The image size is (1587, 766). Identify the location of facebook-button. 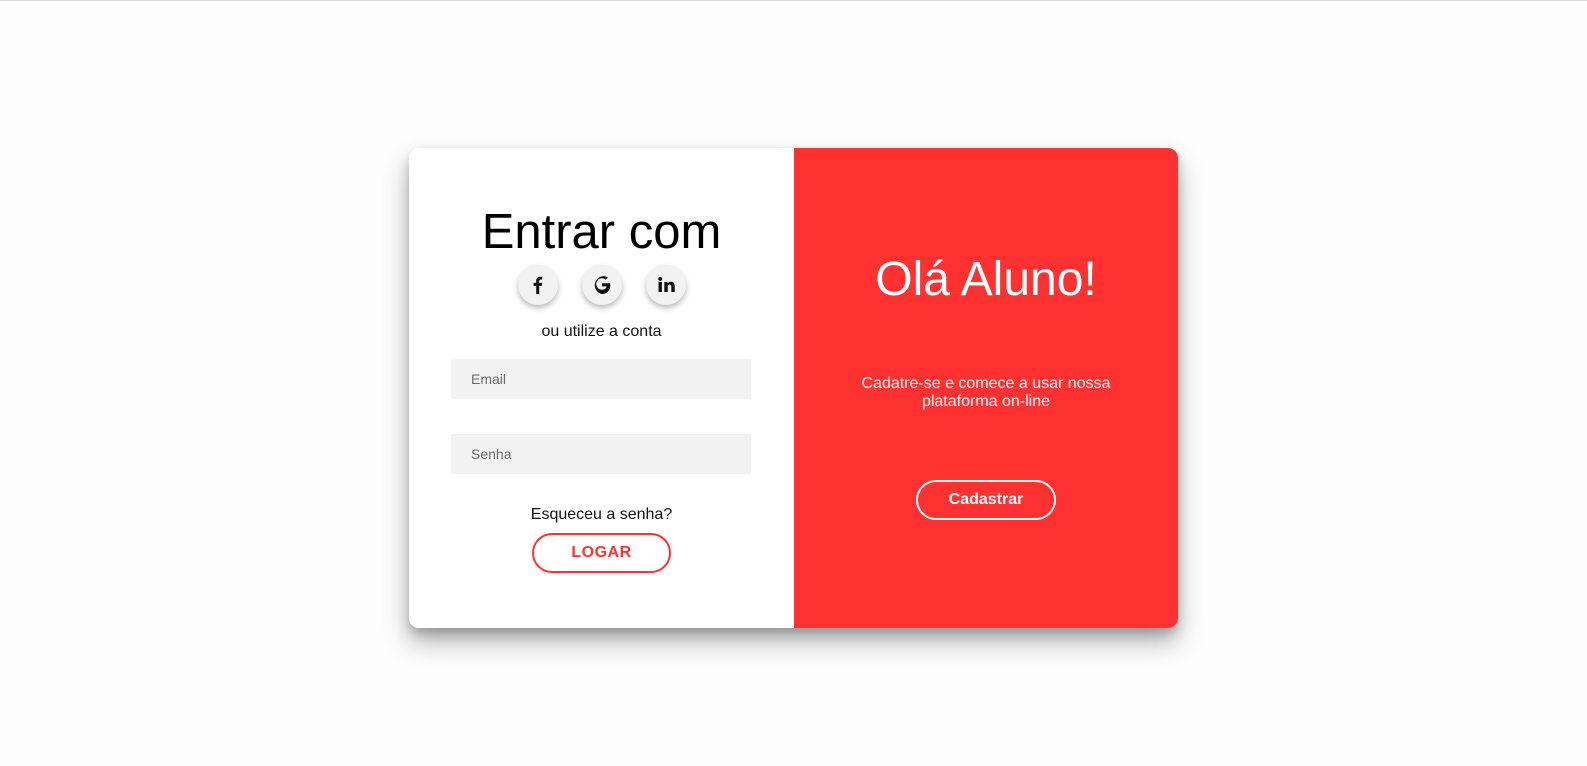
(537, 285).